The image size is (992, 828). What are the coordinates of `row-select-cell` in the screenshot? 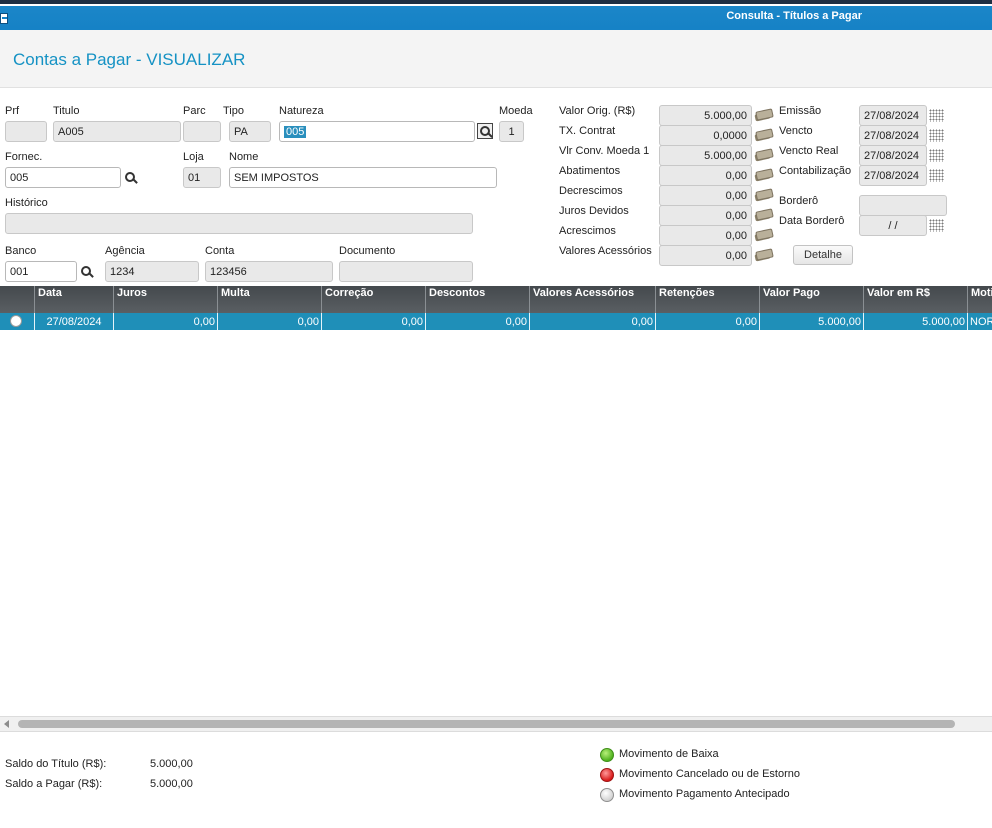 It's located at (17, 321).